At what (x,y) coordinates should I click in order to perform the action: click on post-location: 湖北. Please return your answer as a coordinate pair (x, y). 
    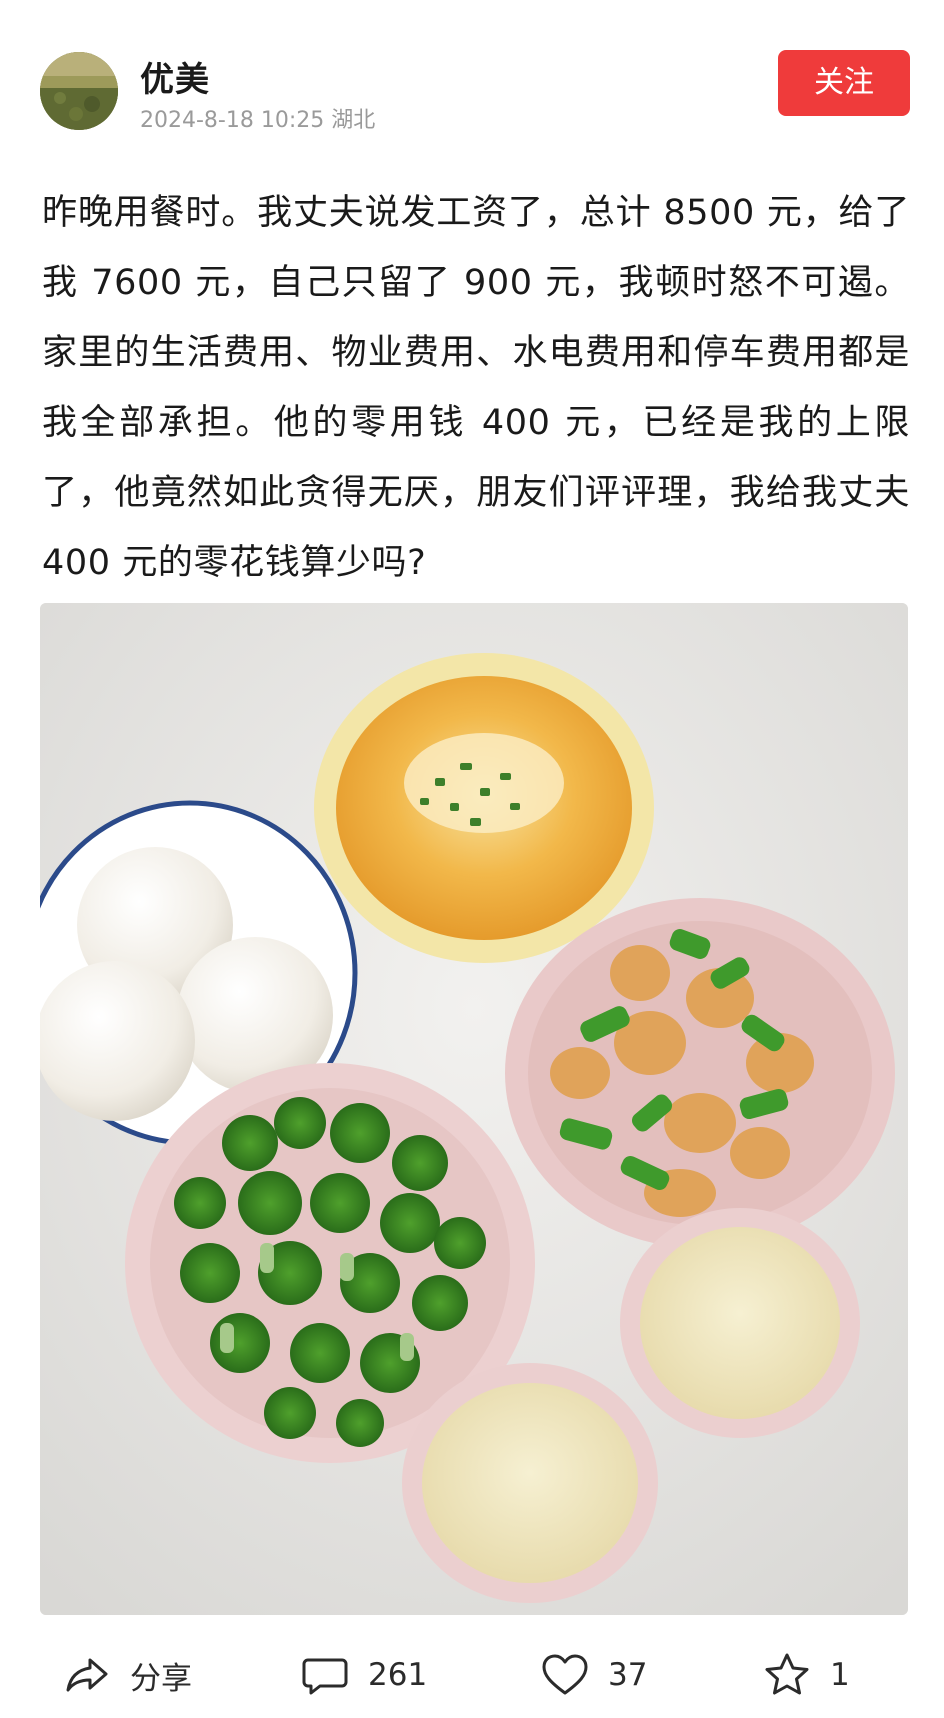
    Looking at the image, I should click on (353, 120).